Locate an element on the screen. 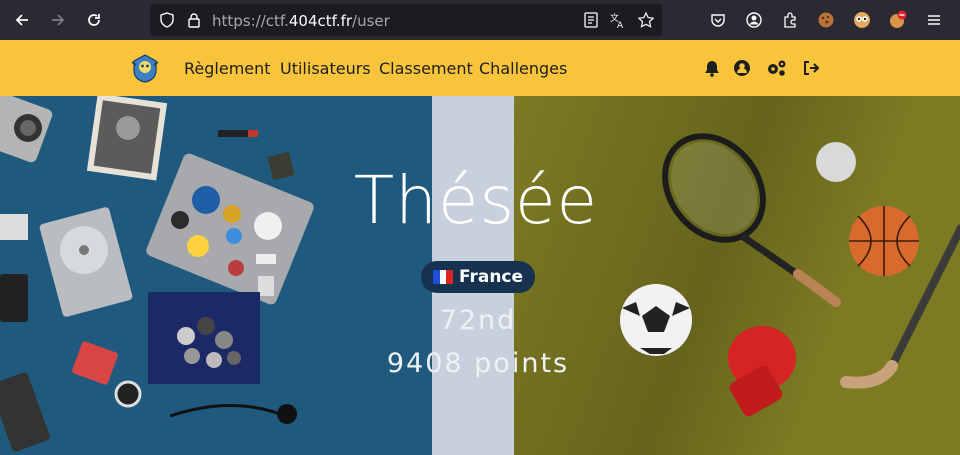 Image resolution: width=960 pixels, height=455 pixels. cable-end-image is located at coordinates (287, 414).